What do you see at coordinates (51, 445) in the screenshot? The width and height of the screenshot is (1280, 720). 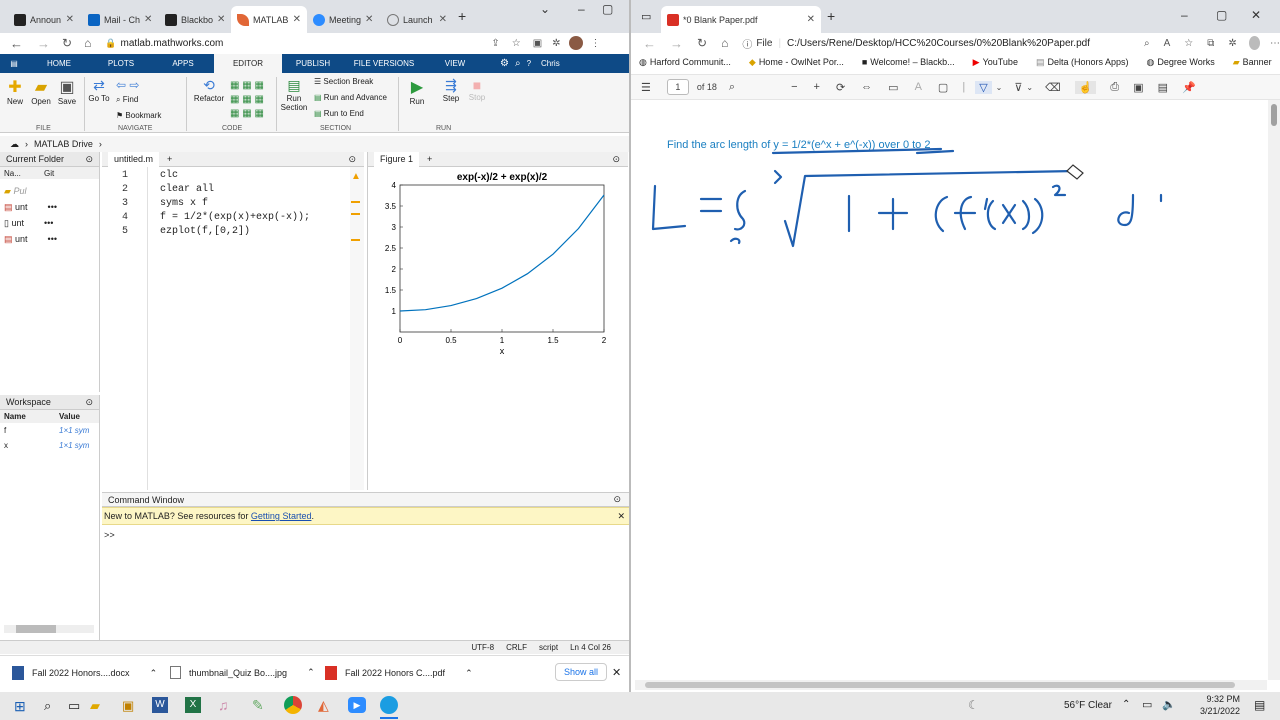 I see `table-row: x 1×1 sym` at bounding box center [51, 445].